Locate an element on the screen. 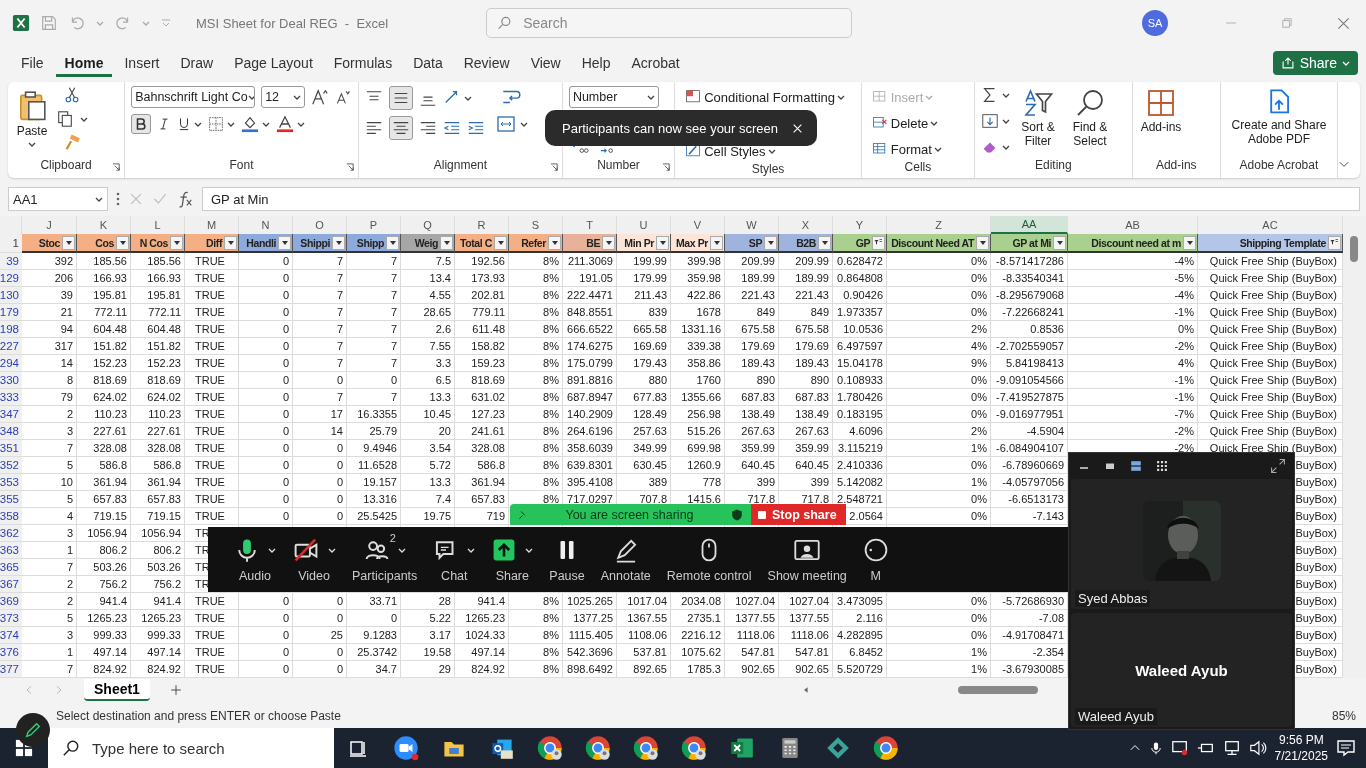 The image size is (1366, 768). stop-share-button: Stop share is located at coordinates (798, 514).